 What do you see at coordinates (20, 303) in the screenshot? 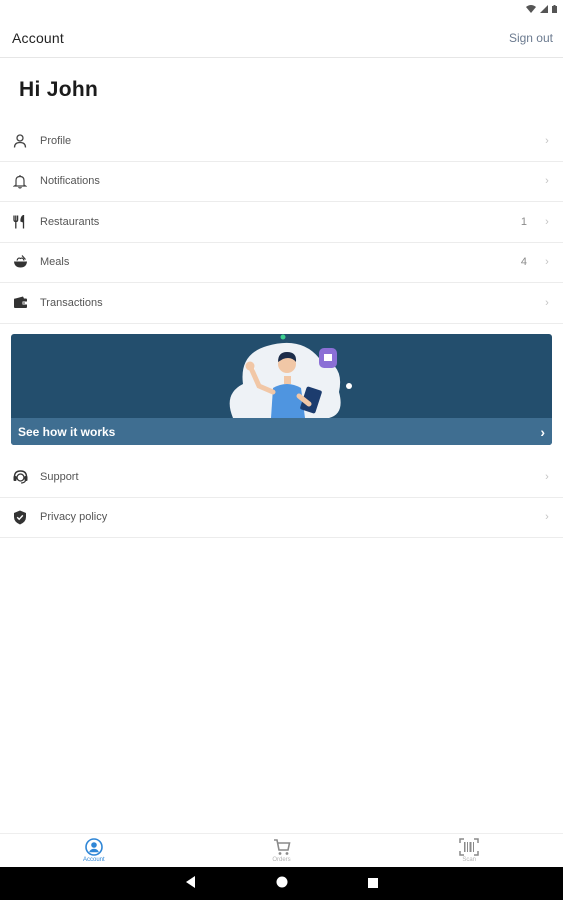
I see `wallet-icon` at bounding box center [20, 303].